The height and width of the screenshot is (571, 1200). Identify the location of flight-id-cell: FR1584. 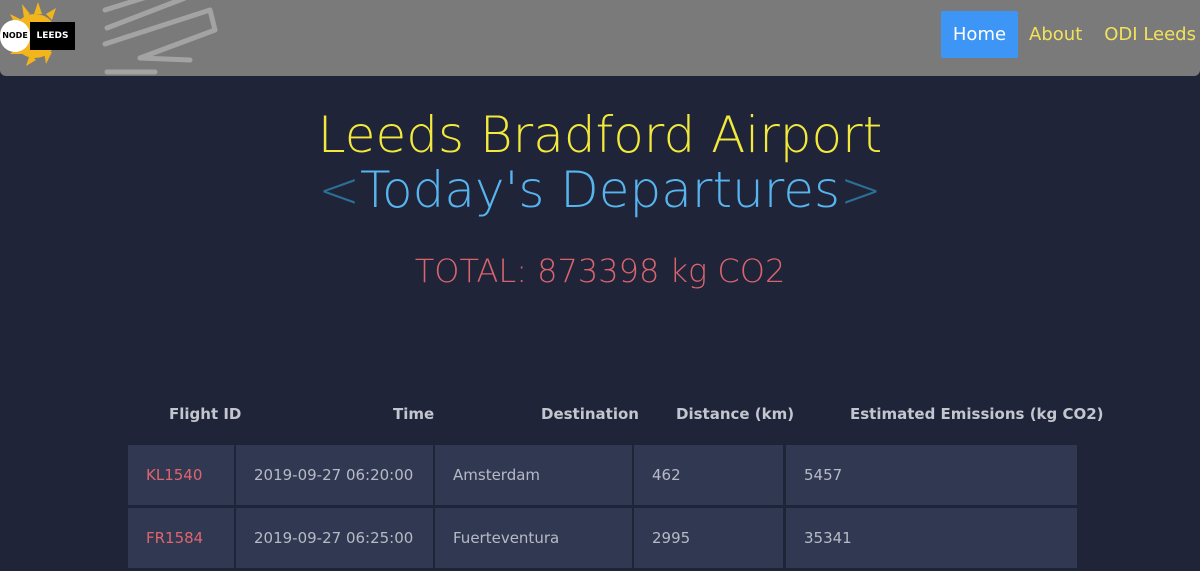
(181, 538).